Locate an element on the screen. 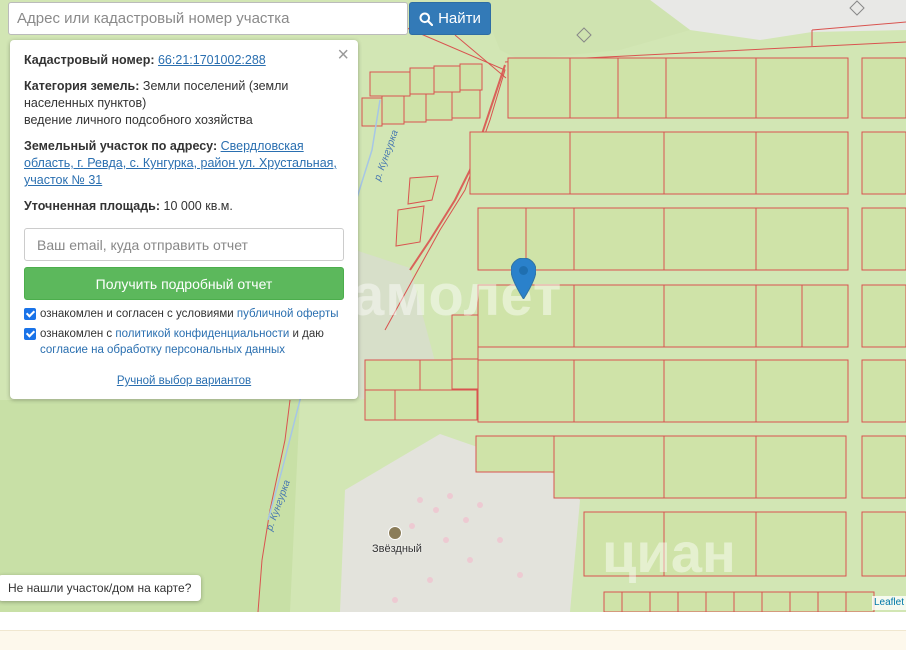 The image size is (906, 650). offer-consent-checkbox is located at coordinates (30, 314).